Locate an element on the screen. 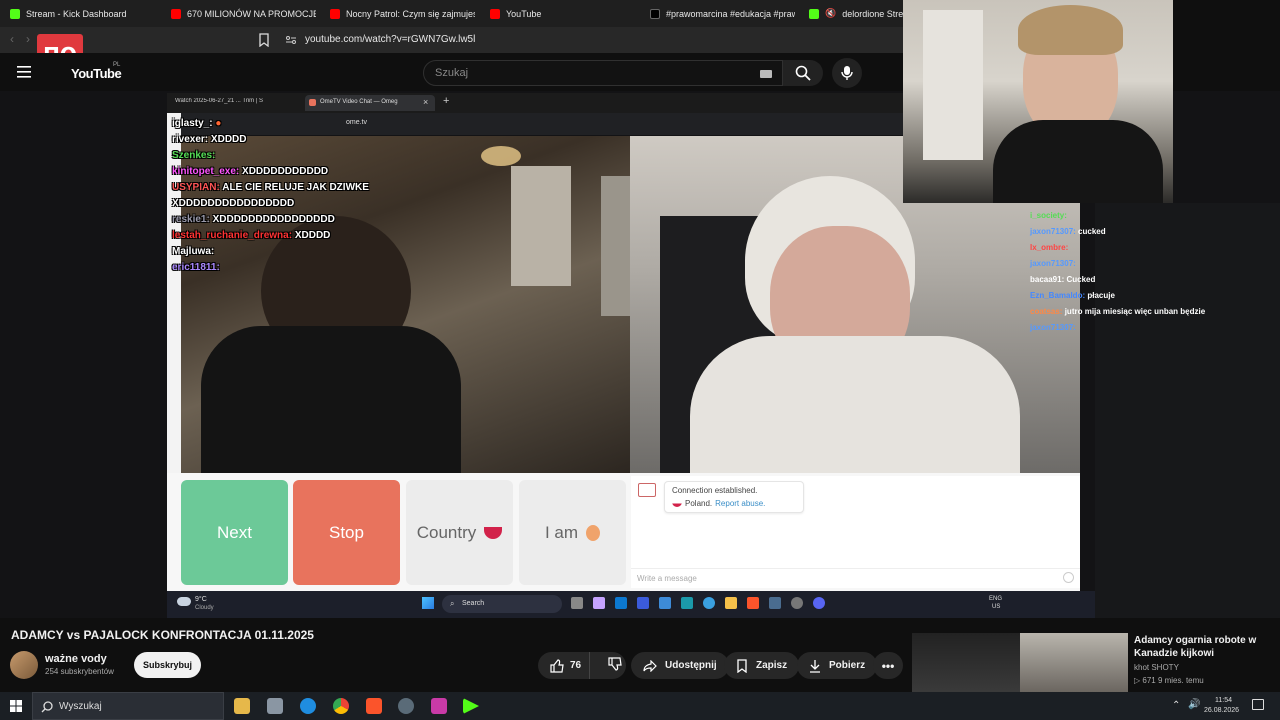 The height and width of the screenshot is (720, 1280). chat-line: XDDDDDDDDDDDDDDDD is located at coordinates (233, 203).